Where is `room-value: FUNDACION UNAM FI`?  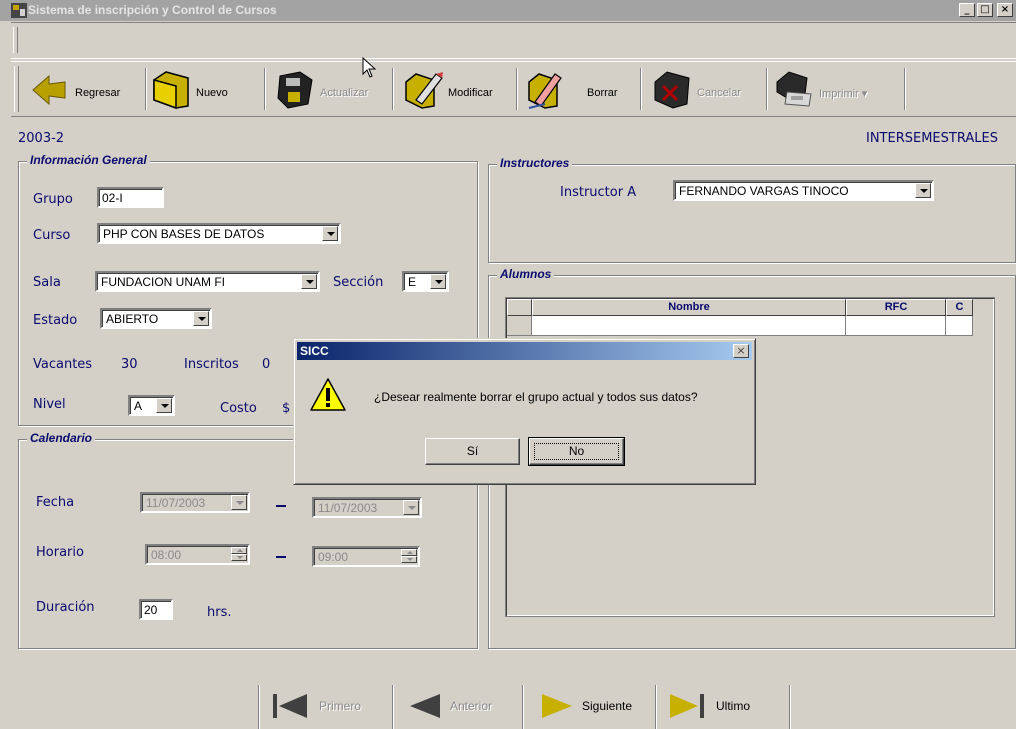
room-value: FUNDACION UNAM FI is located at coordinates (163, 282).